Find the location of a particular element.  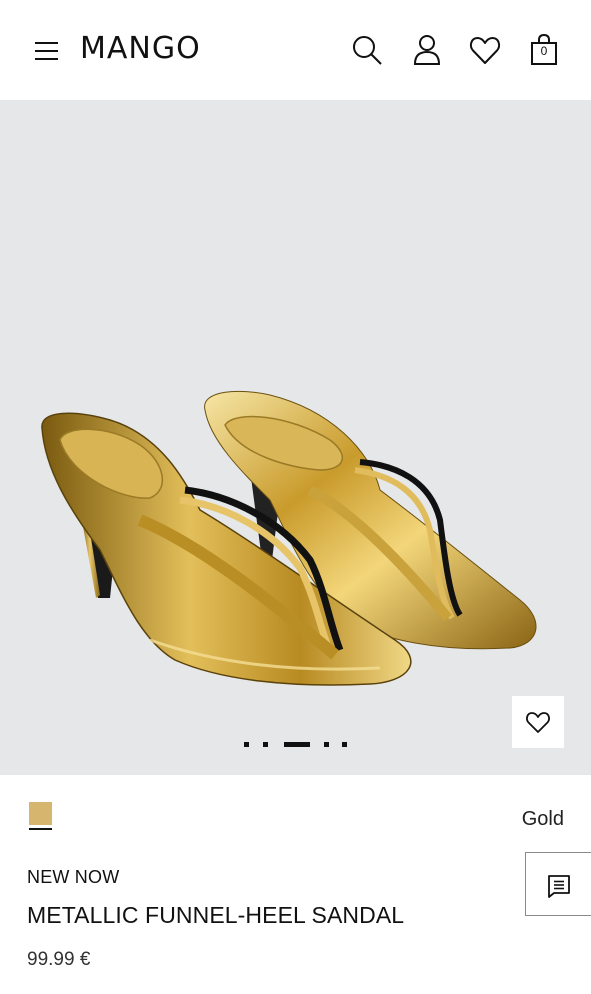

brand-logo: MANGO is located at coordinates (140, 48).